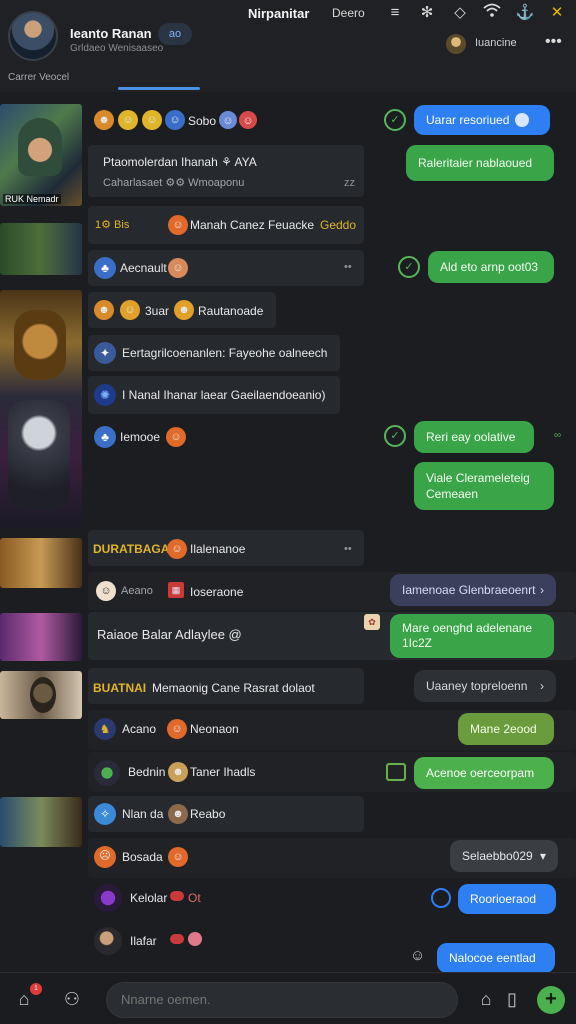 The width and height of the screenshot is (576, 1024). Describe the element at coordinates (105, 395) in the screenshot. I see `user-icon: ✺` at that location.